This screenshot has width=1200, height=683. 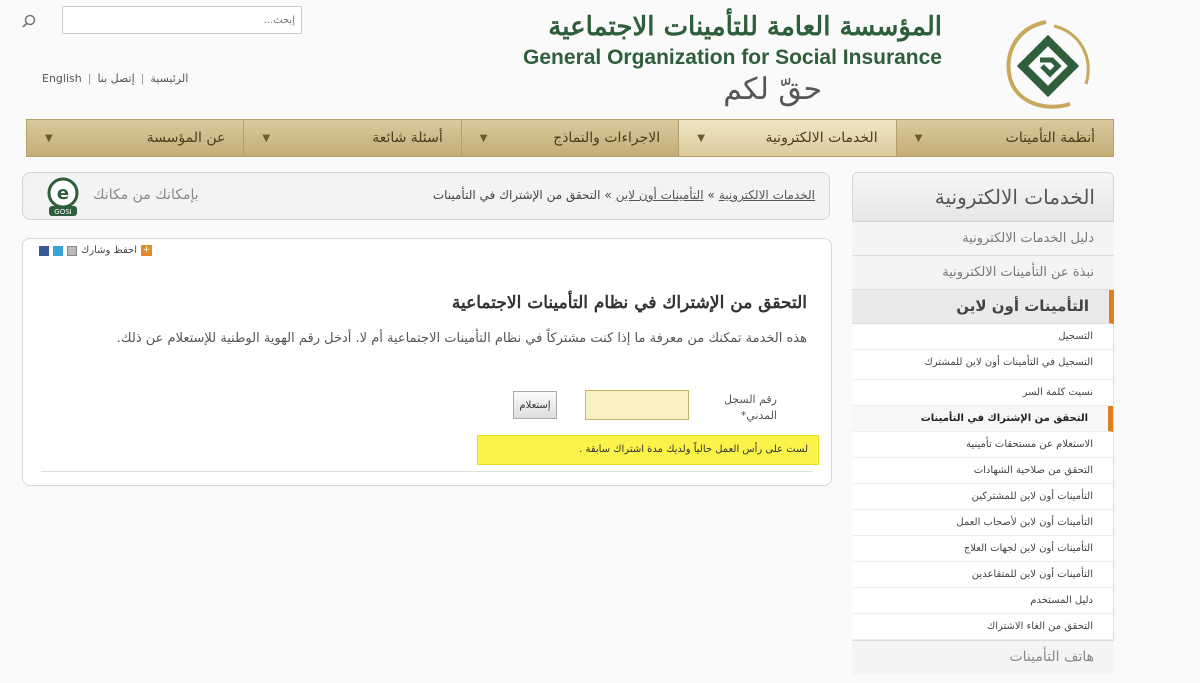 I want to click on english-link: English, so click(x=62, y=78).